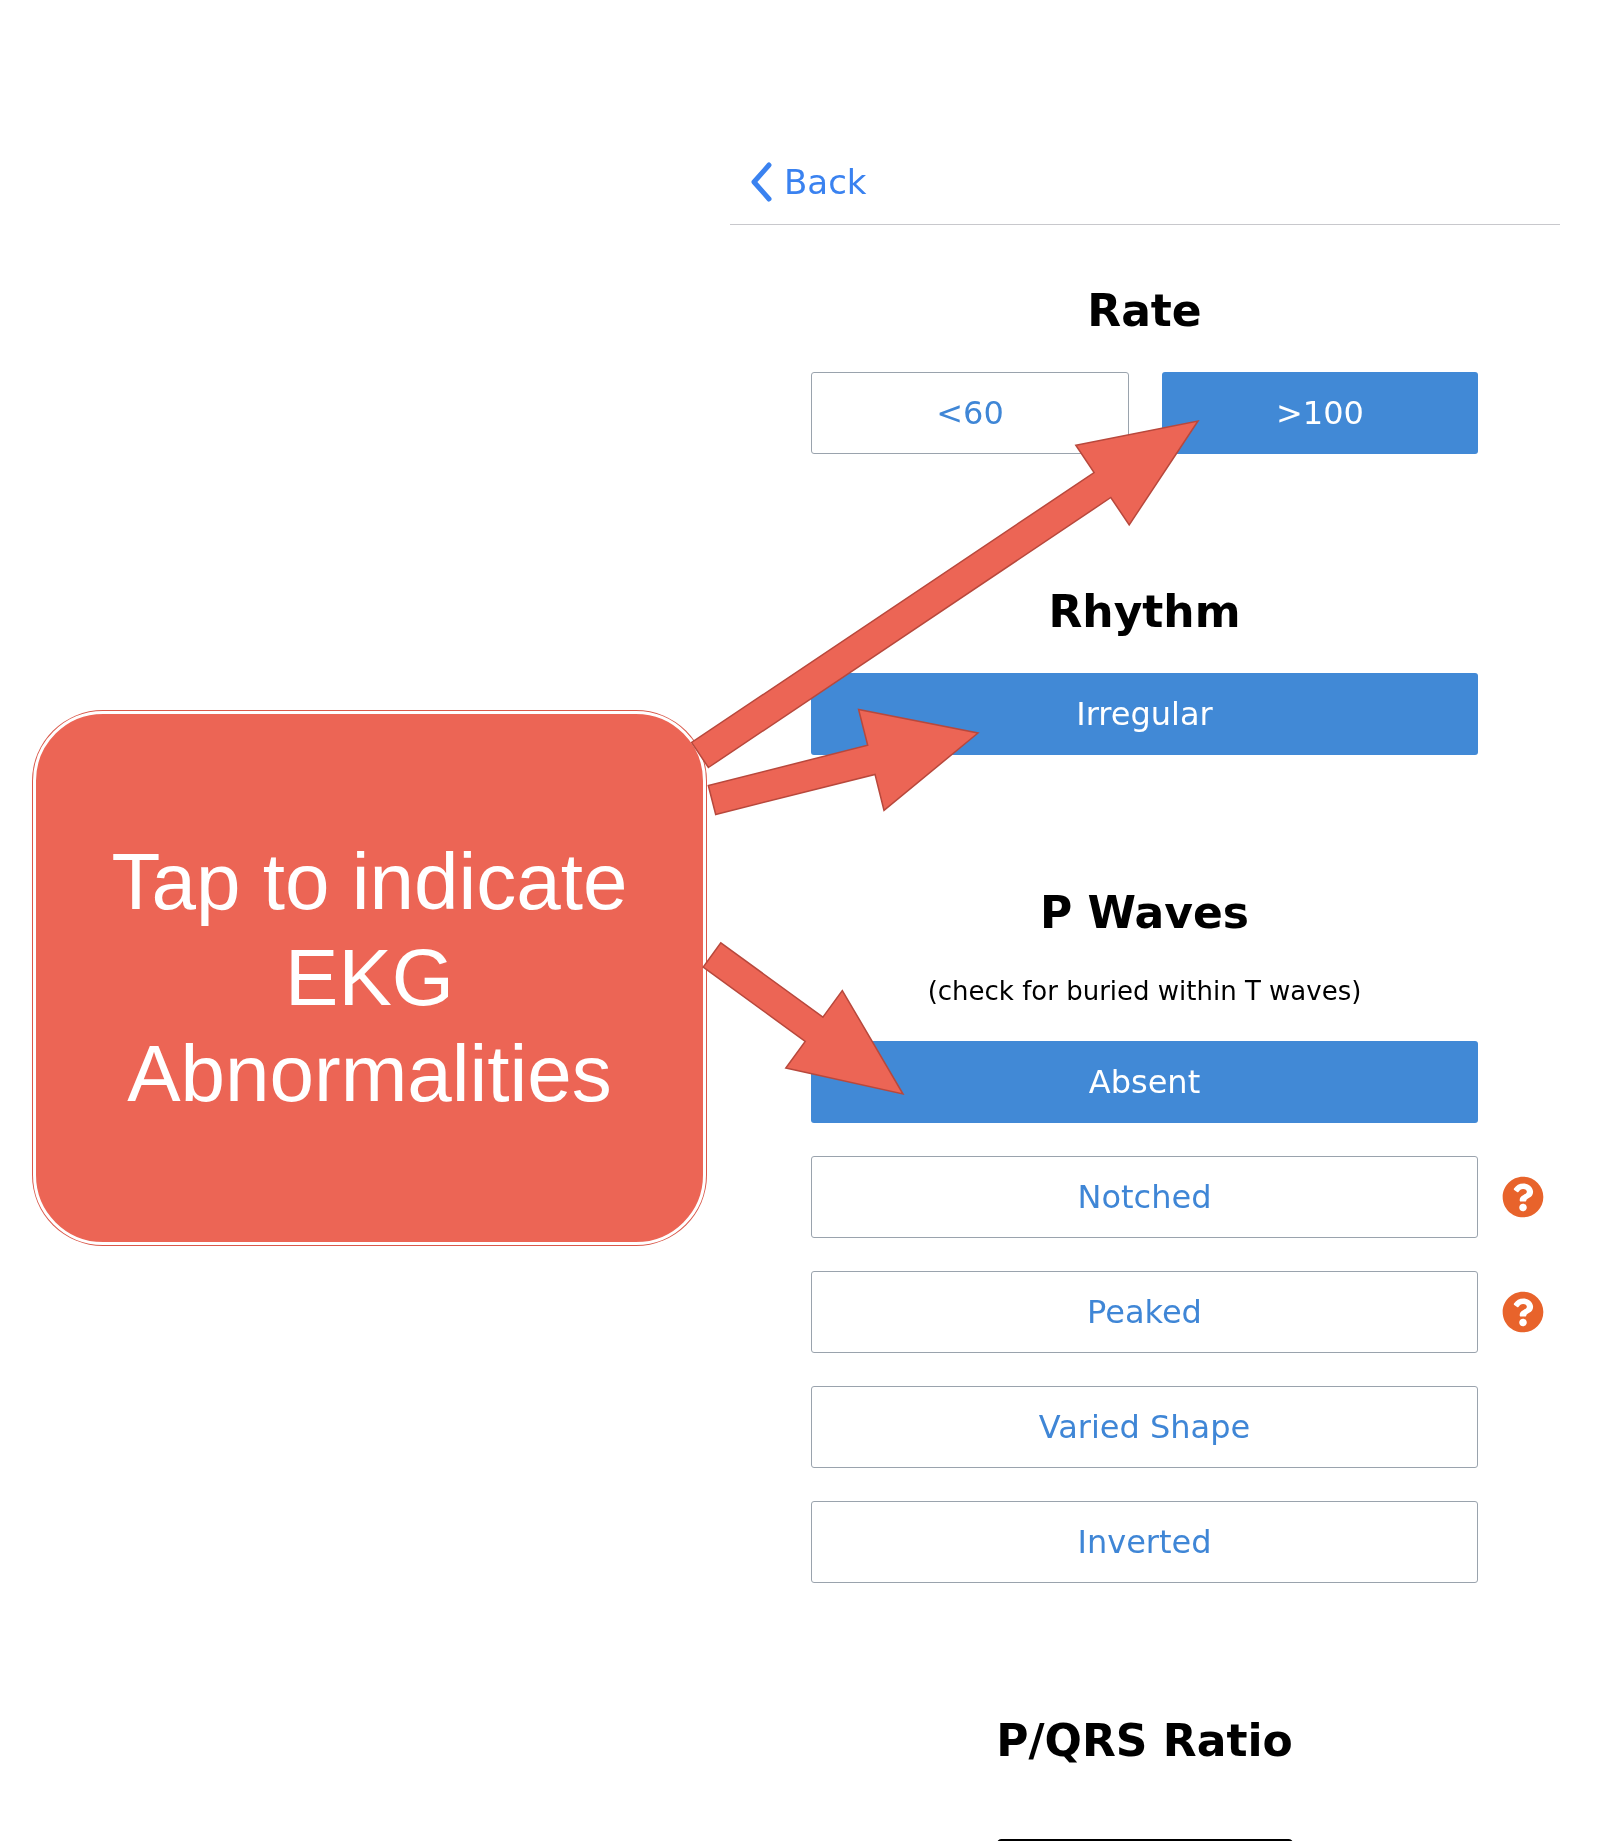 The height and width of the screenshot is (1841, 1603). I want to click on option-button: >100, so click(1320, 413).